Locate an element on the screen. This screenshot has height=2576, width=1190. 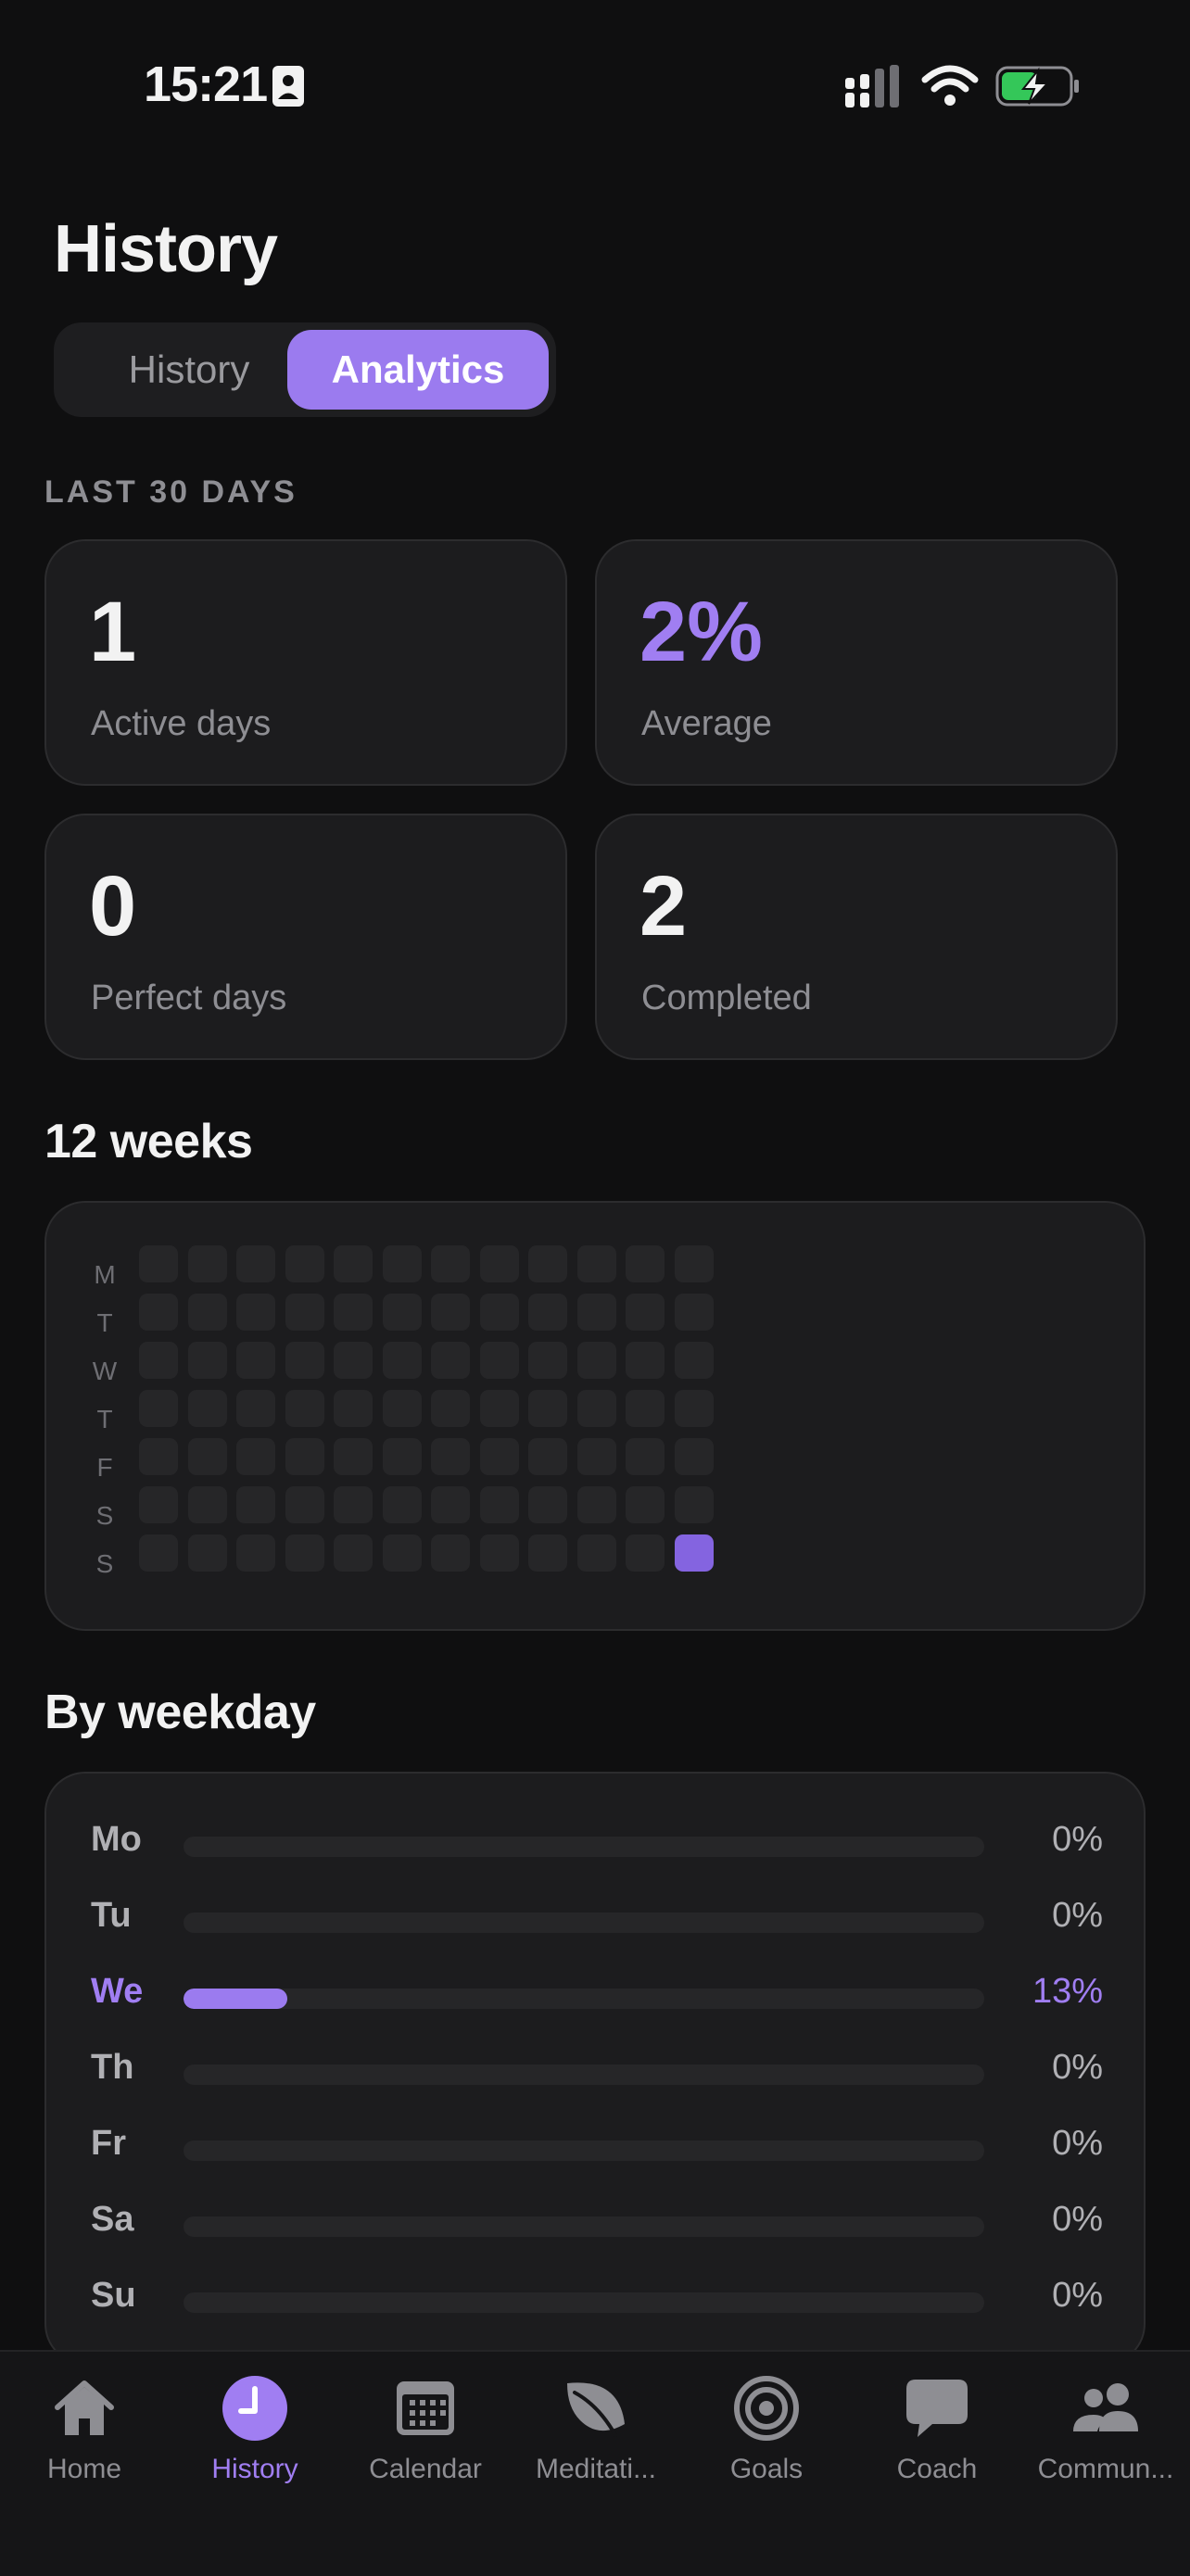
stat-value: 2 is located at coordinates (663, 906).